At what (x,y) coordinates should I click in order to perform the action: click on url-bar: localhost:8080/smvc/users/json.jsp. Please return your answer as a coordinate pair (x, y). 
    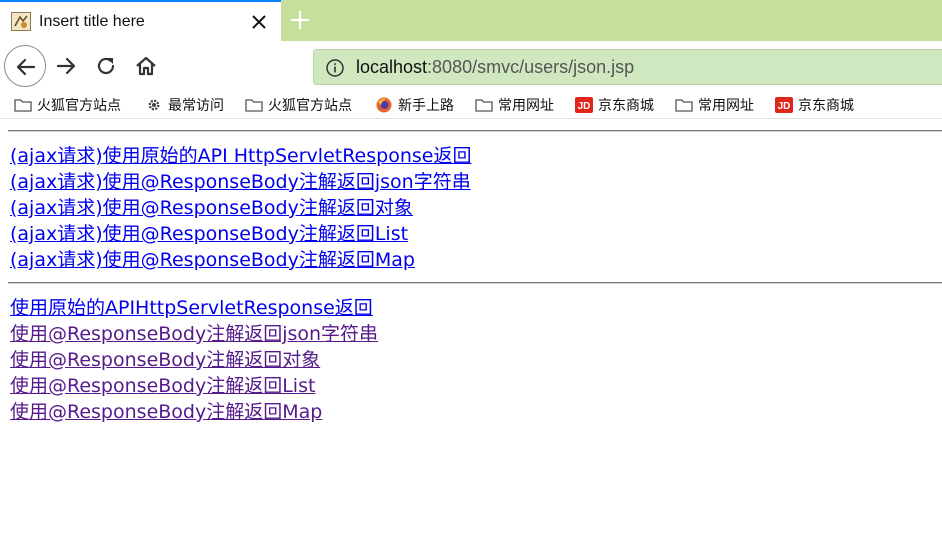
    Looking at the image, I should click on (627, 67).